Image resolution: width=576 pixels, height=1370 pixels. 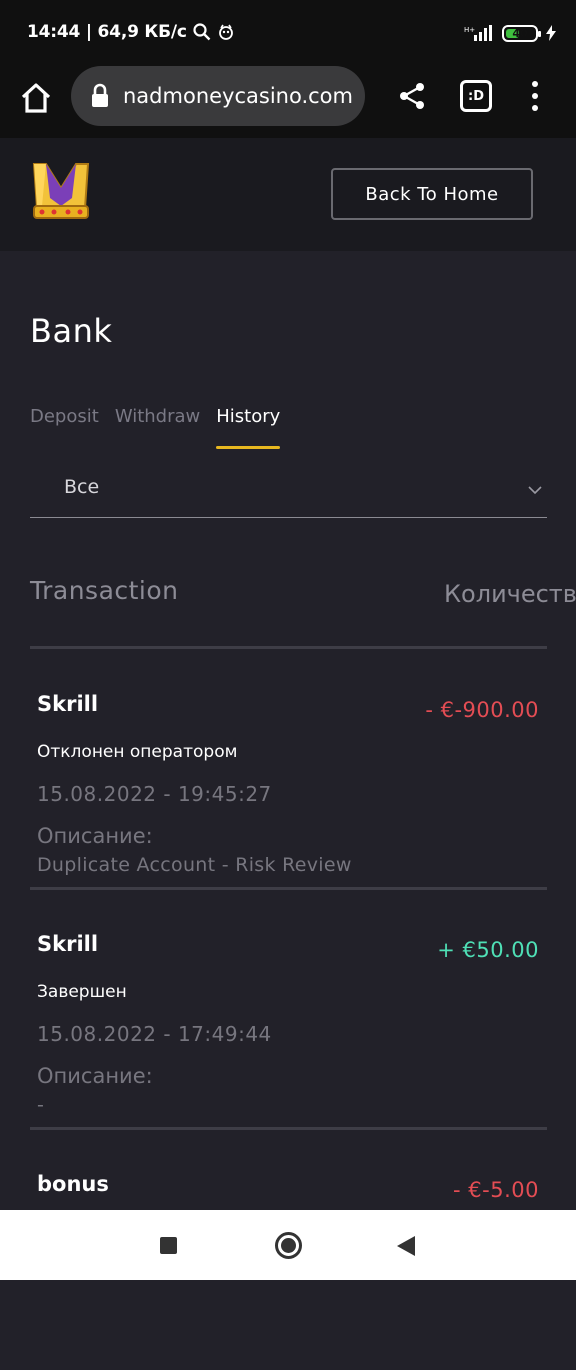 What do you see at coordinates (194, 865) in the screenshot?
I see `transaction-description: Duplicate Account - Risk Review` at bounding box center [194, 865].